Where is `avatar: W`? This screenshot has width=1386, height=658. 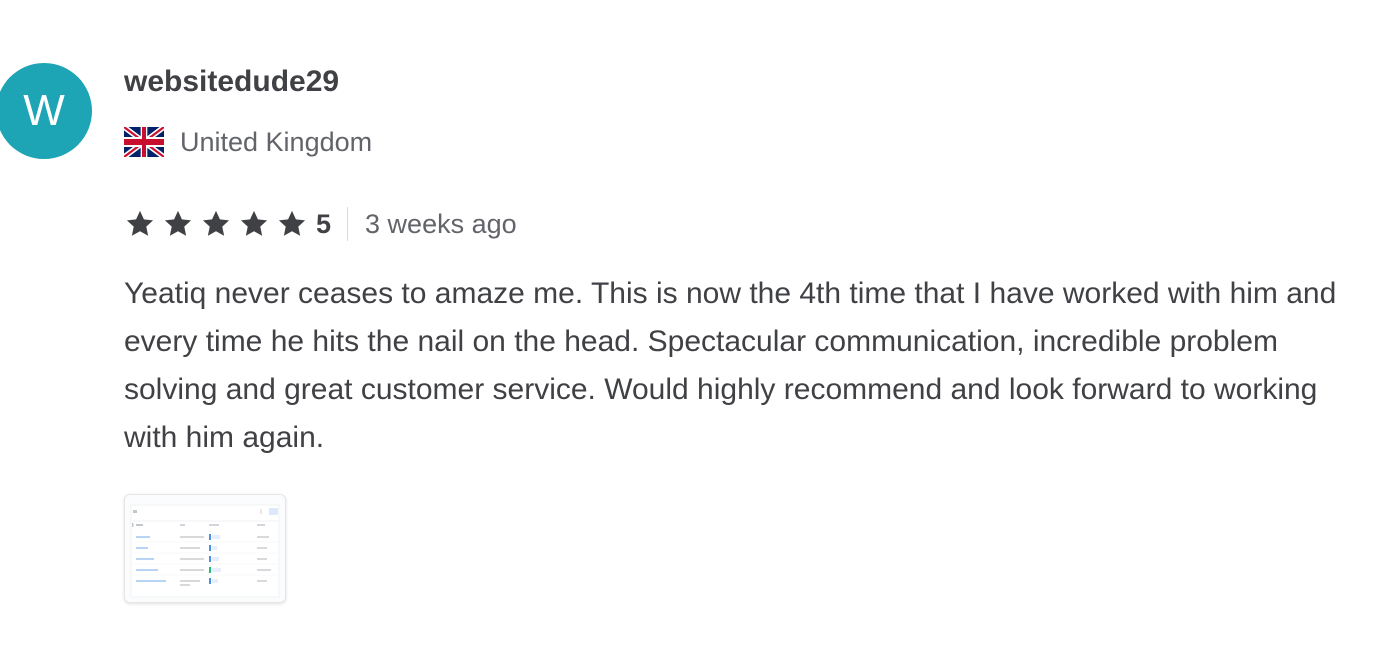
avatar: W is located at coordinates (46, 111).